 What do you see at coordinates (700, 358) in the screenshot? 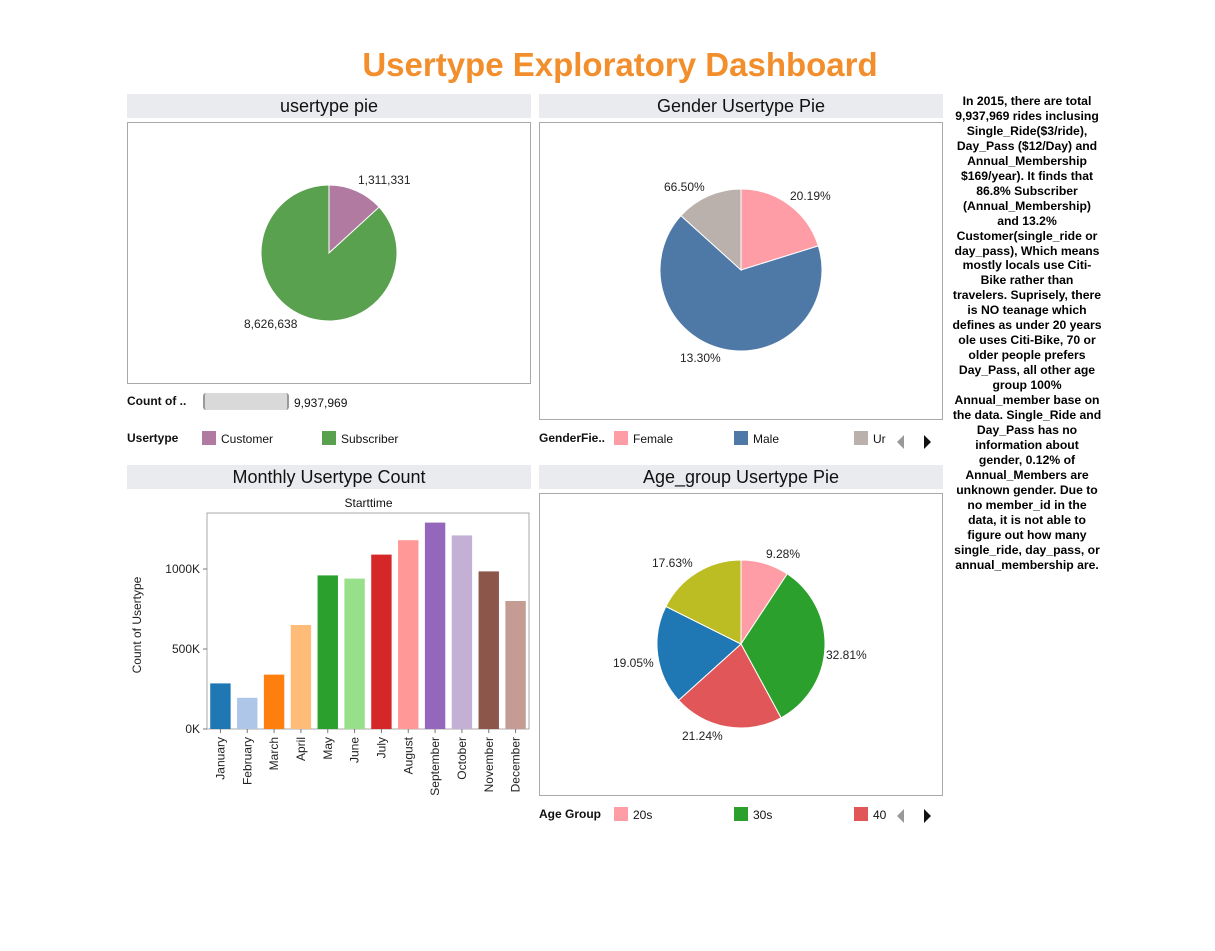
I see `gender-value-label: 13.30%` at bounding box center [700, 358].